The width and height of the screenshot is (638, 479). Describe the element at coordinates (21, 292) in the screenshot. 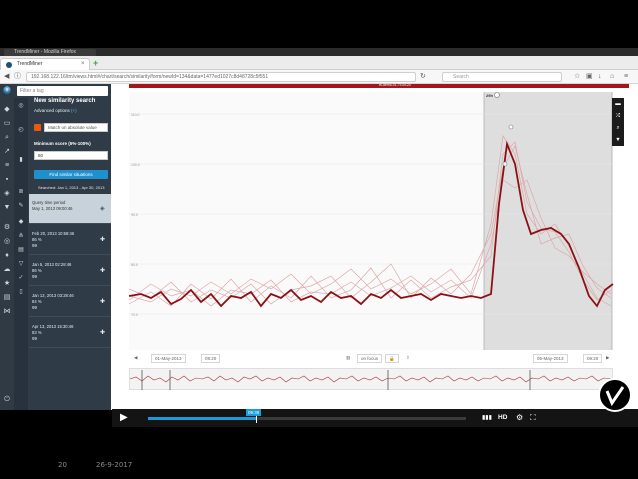

I see `doc-icon: ▯` at that location.